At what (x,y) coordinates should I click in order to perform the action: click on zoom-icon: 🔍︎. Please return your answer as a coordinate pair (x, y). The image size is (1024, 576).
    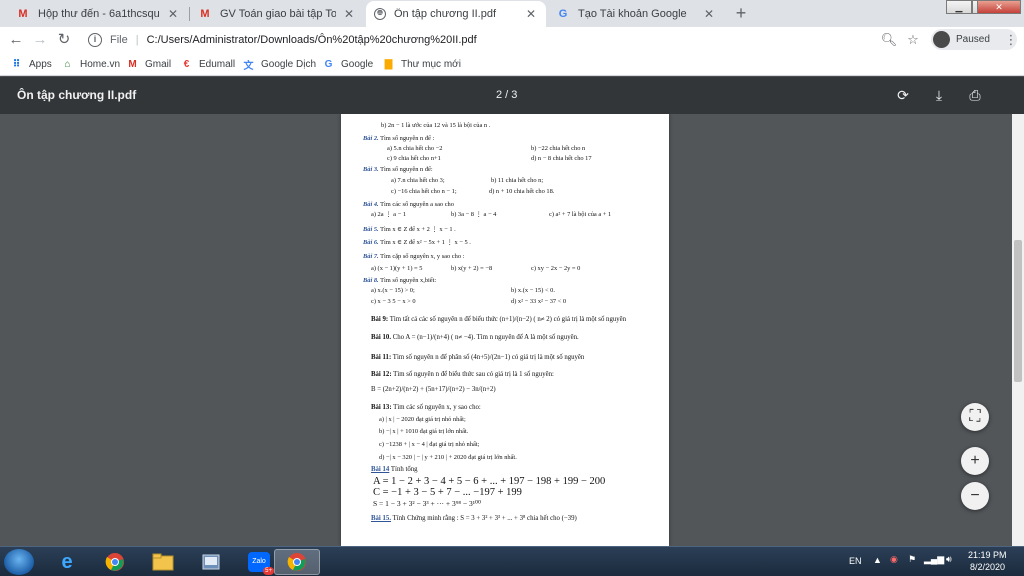
    Looking at the image, I should click on (889, 40).